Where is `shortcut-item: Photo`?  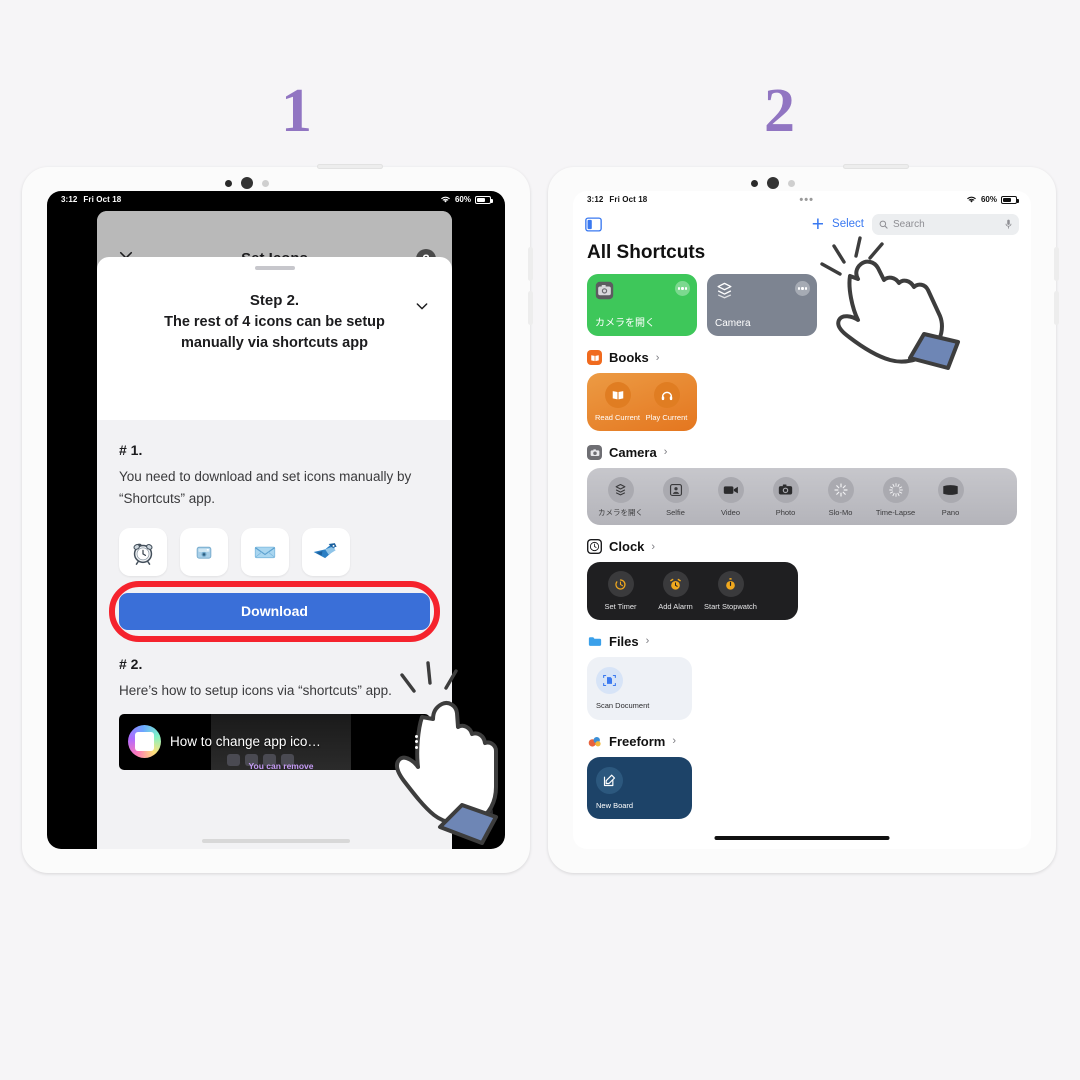
shortcut-item: Photo is located at coordinates (785, 497).